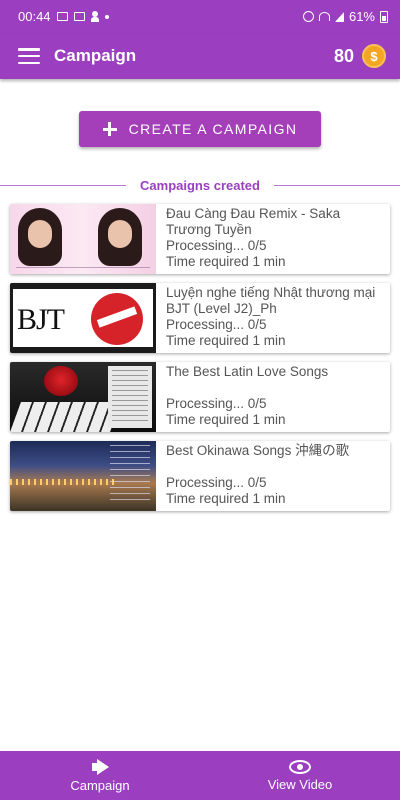 This screenshot has height=800, width=400. I want to click on section-title: Campaigns created, so click(200, 185).